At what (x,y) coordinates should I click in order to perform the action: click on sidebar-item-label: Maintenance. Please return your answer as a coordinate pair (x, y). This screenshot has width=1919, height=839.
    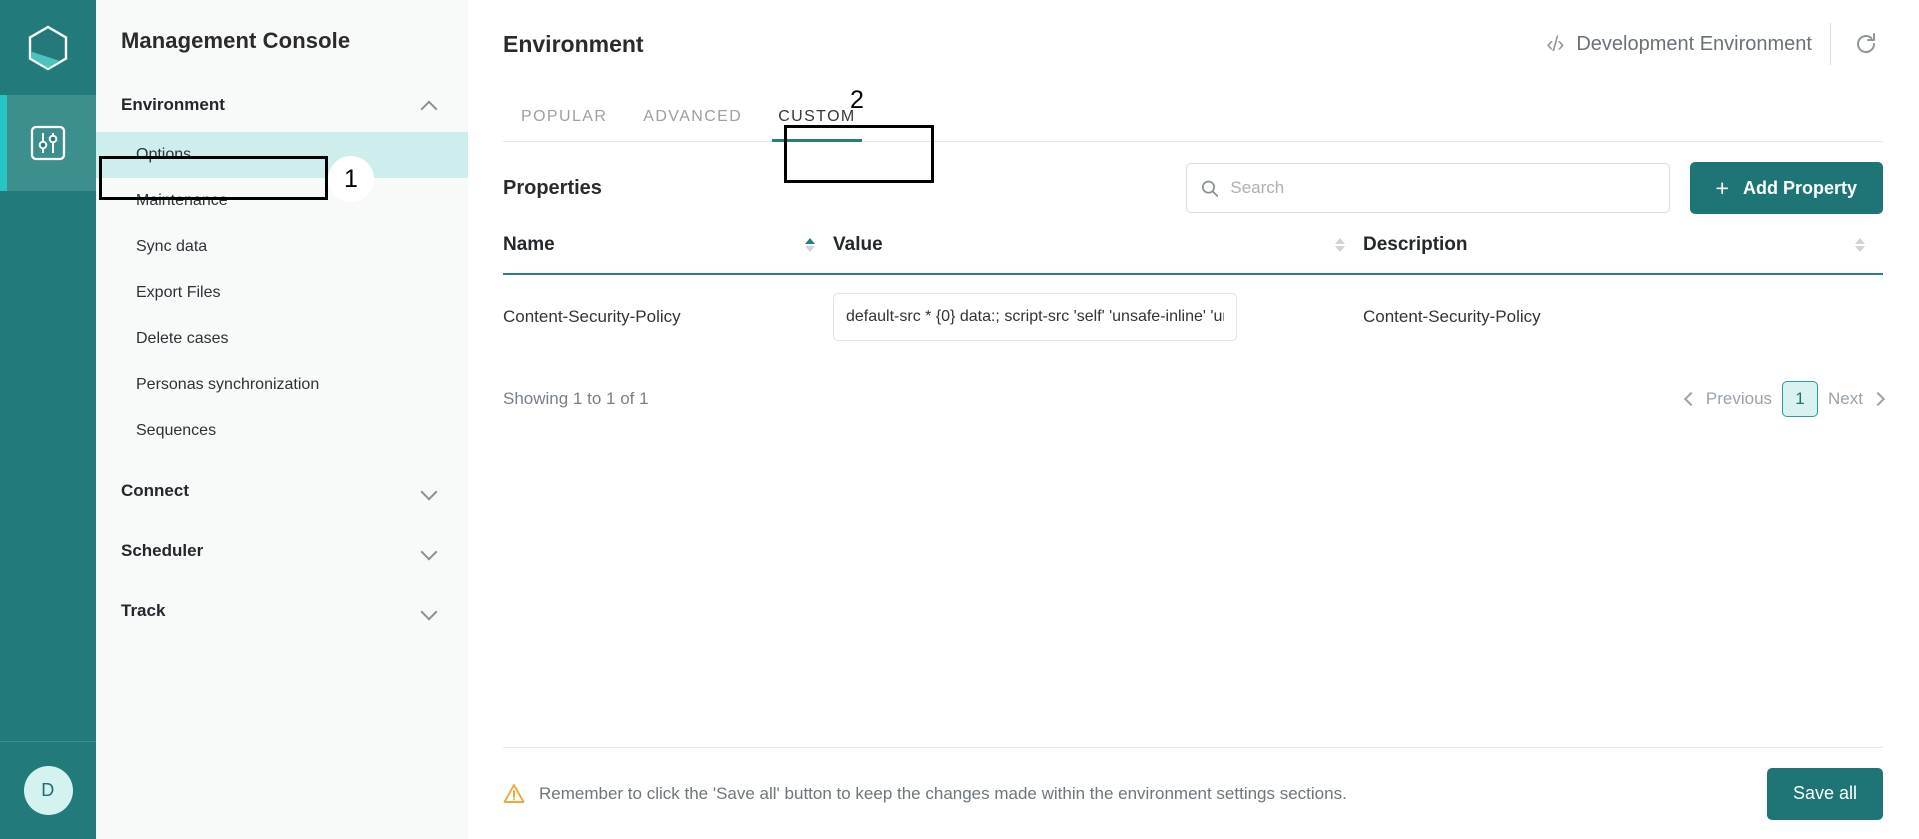
    Looking at the image, I should click on (182, 200).